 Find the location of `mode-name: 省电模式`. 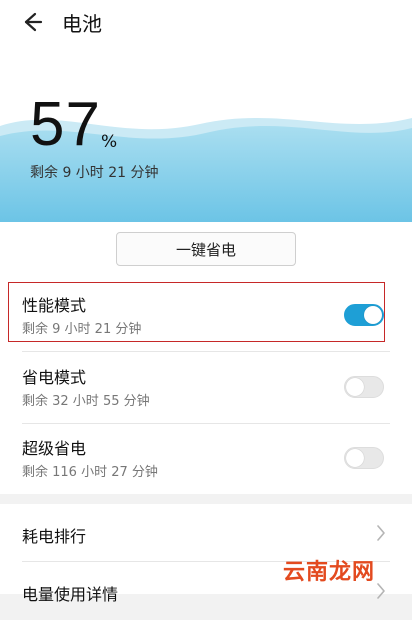

mode-name: 省电模式 is located at coordinates (54, 377).